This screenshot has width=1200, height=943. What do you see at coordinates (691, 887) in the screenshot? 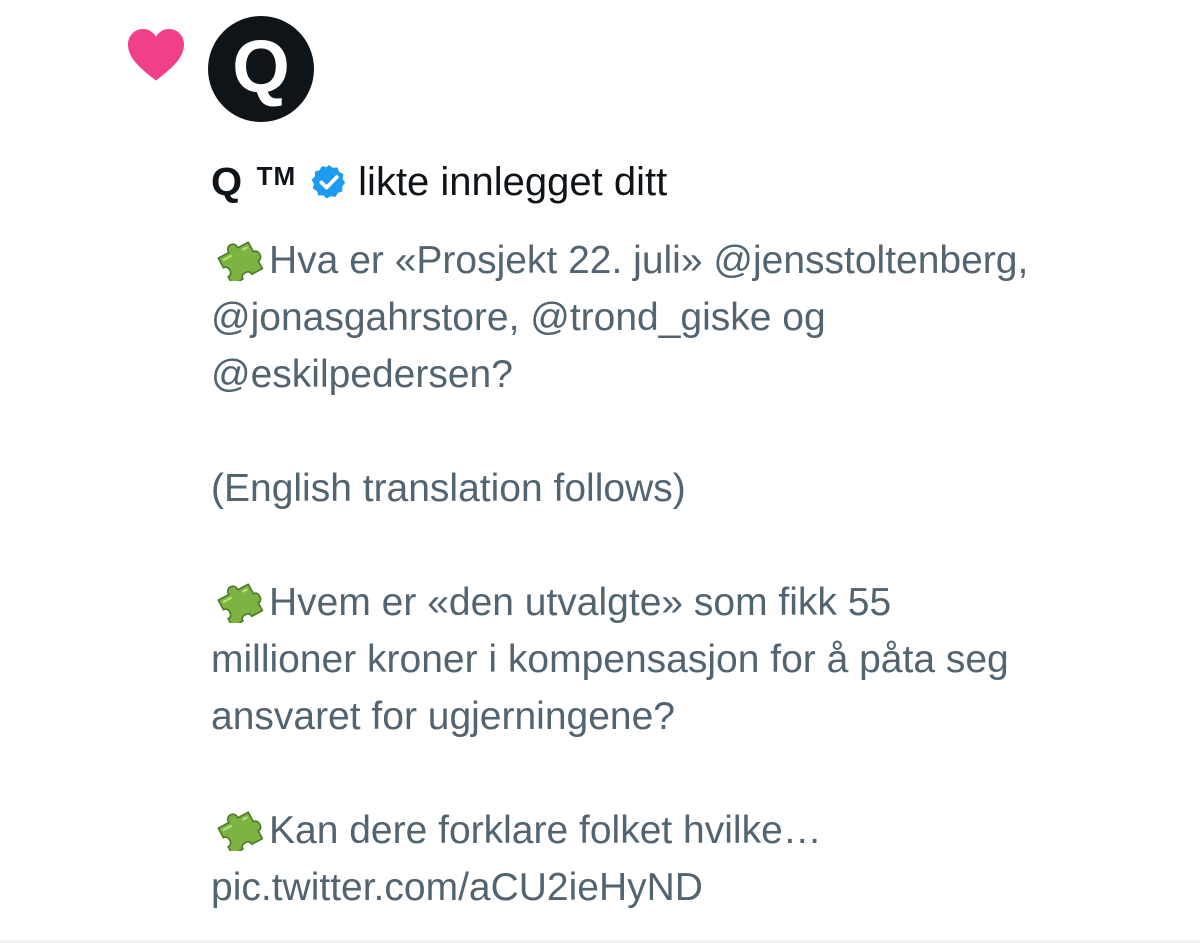
I see `tweet-media-link: pic.twitter.com/aCU2ieHyND` at bounding box center [691, 887].